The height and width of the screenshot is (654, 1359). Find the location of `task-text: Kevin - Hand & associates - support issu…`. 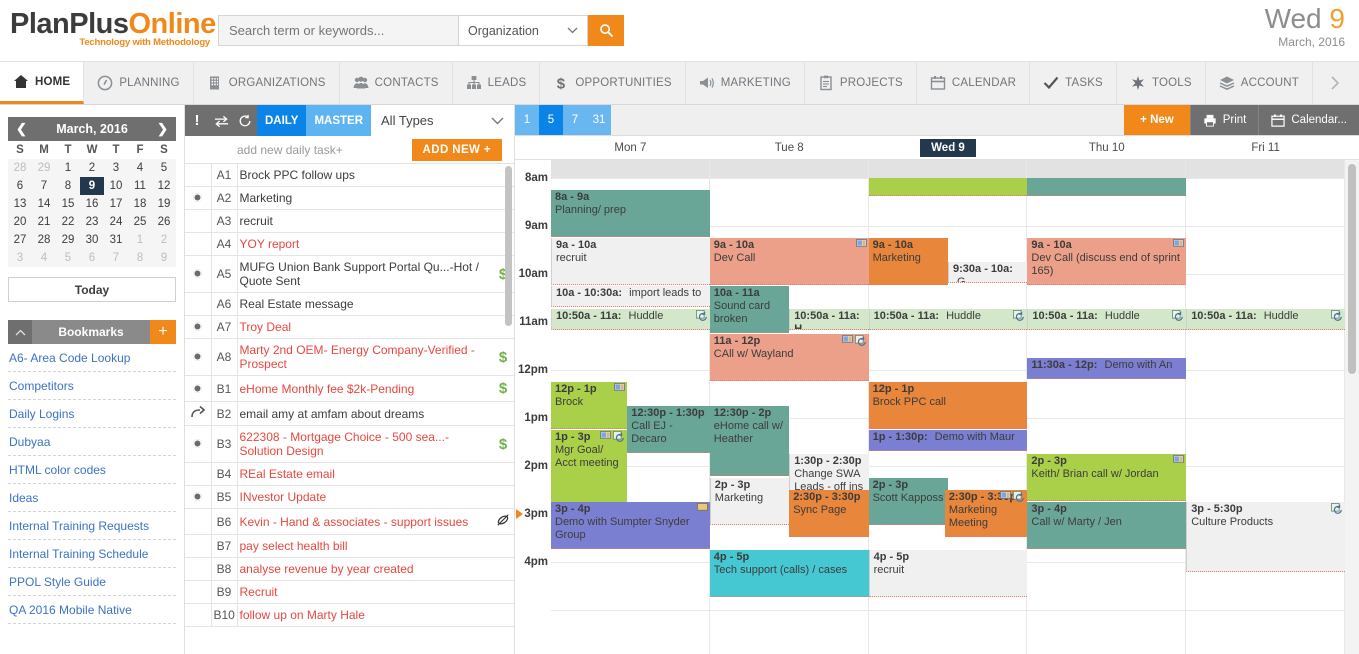

task-text: Kevin - Hand & associates - support issu… is located at coordinates (364, 521).